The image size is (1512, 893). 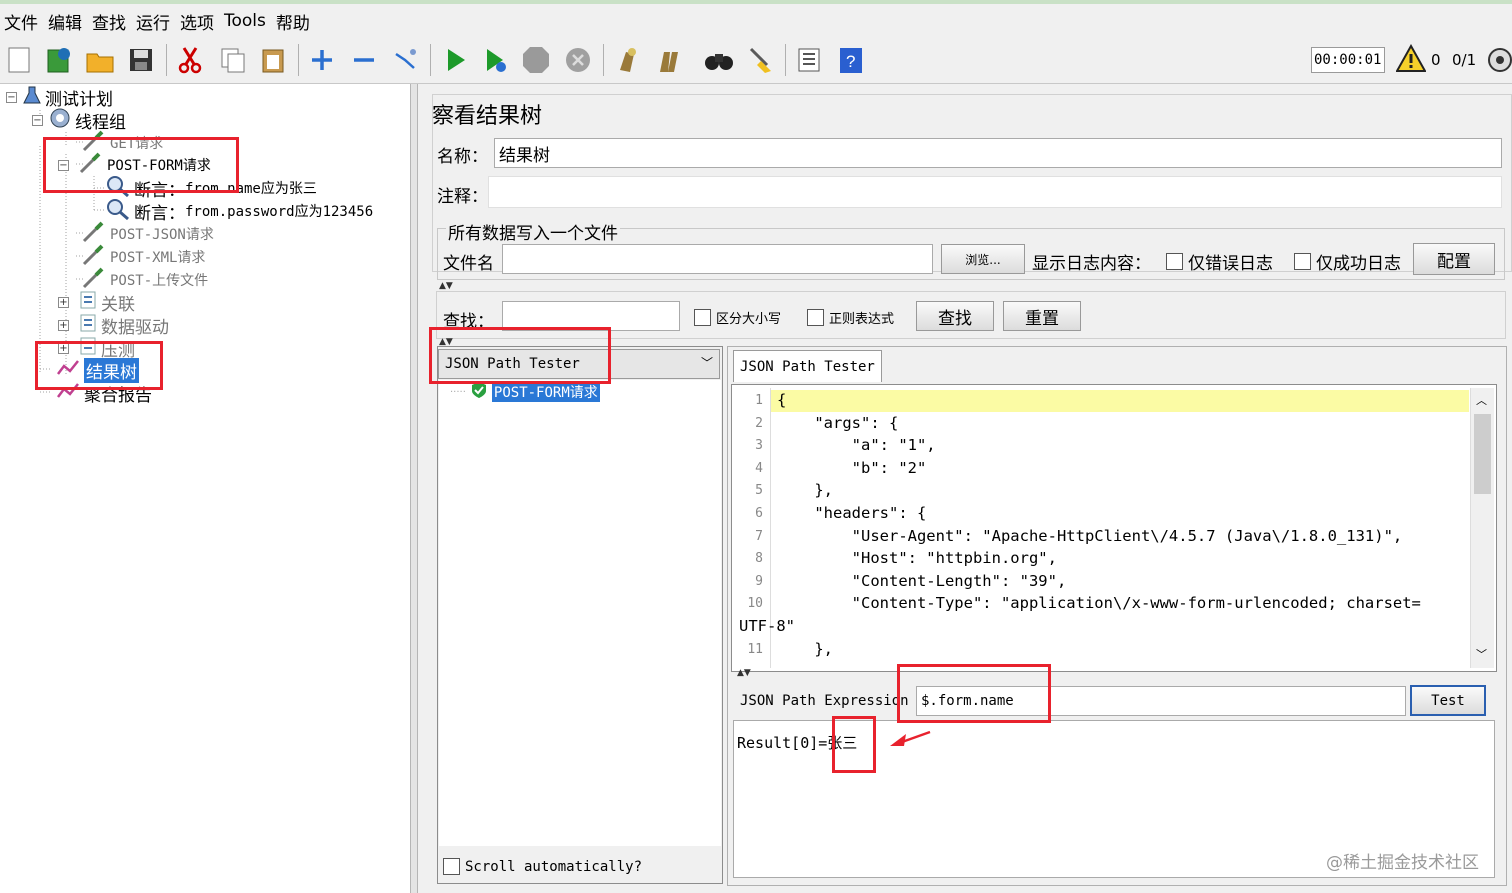 I want to click on menu-search: 查找, so click(x=112, y=21).